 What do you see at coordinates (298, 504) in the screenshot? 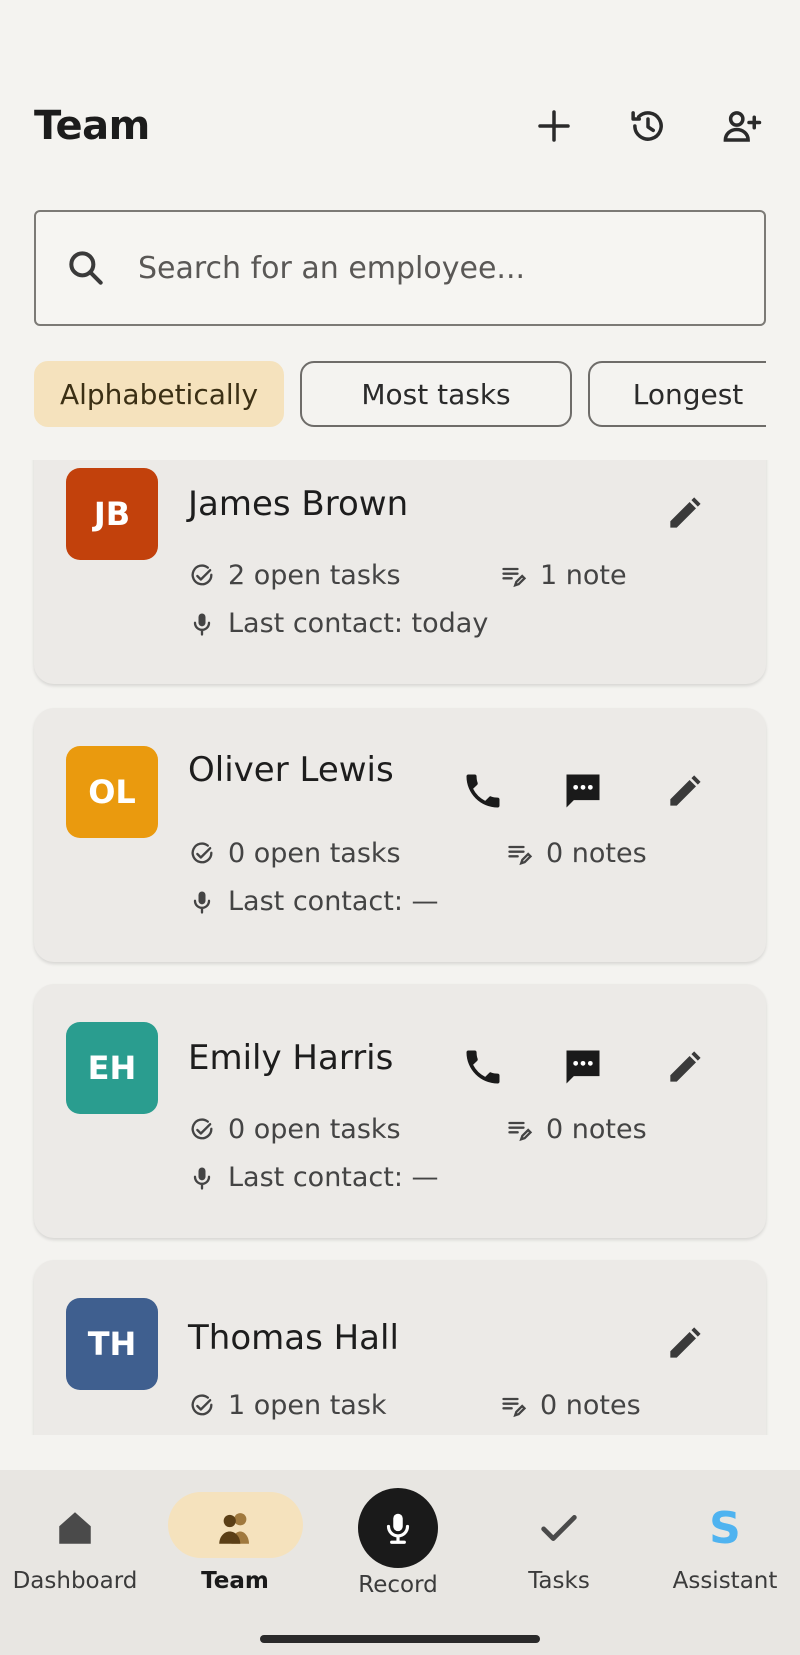
I see `employee-name: James Brown` at bounding box center [298, 504].